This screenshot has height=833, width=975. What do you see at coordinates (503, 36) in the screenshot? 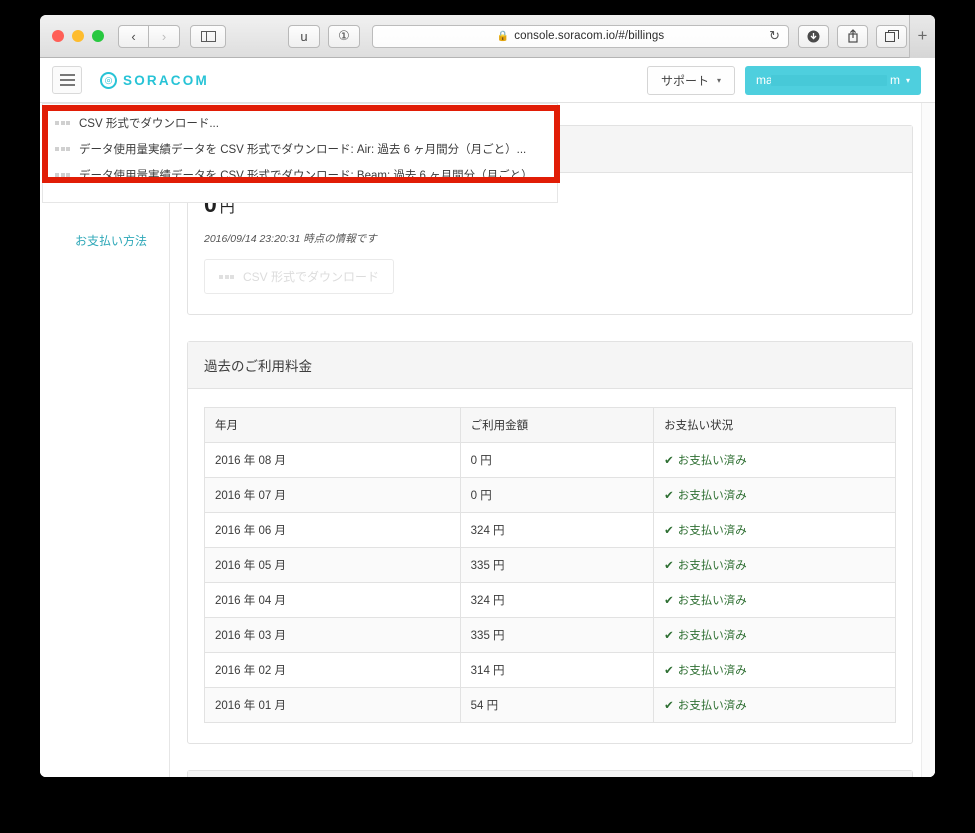
I see `lock-icon: 🔒` at bounding box center [503, 36].